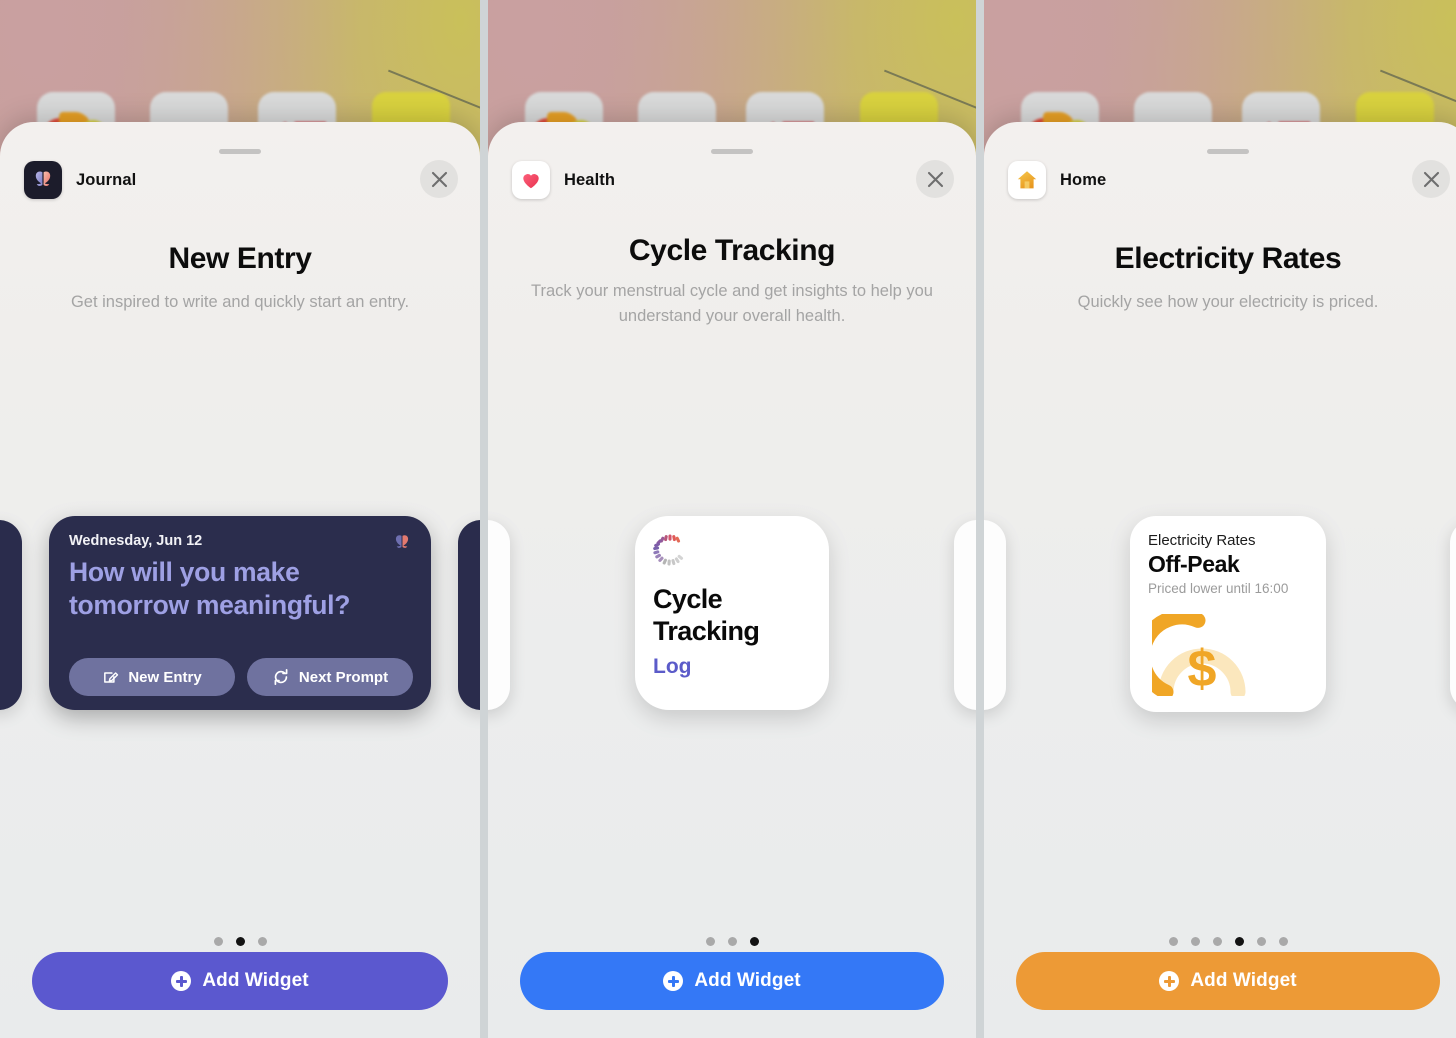  What do you see at coordinates (241, 180) in the screenshot?
I see `sheet-header: Journal` at bounding box center [241, 180].